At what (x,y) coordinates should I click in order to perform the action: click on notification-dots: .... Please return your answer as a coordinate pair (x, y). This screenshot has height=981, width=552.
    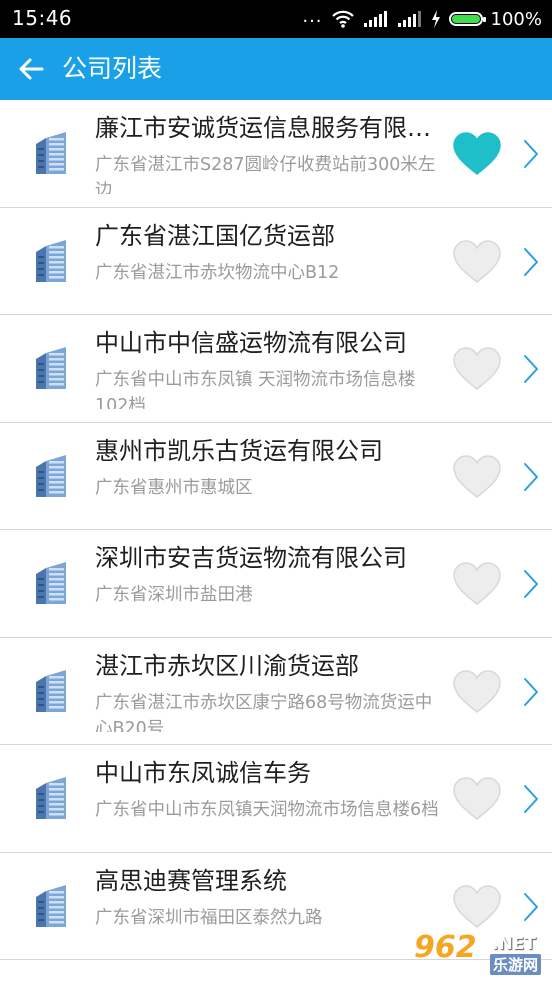
    Looking at the image, I should click on (312, 16).